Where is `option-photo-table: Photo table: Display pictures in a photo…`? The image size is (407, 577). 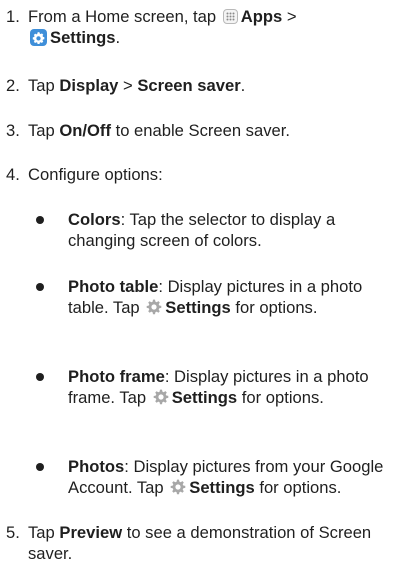 option-photo-table: Photo table: Display pictures in a photo… is located at coordinates (218, 297).